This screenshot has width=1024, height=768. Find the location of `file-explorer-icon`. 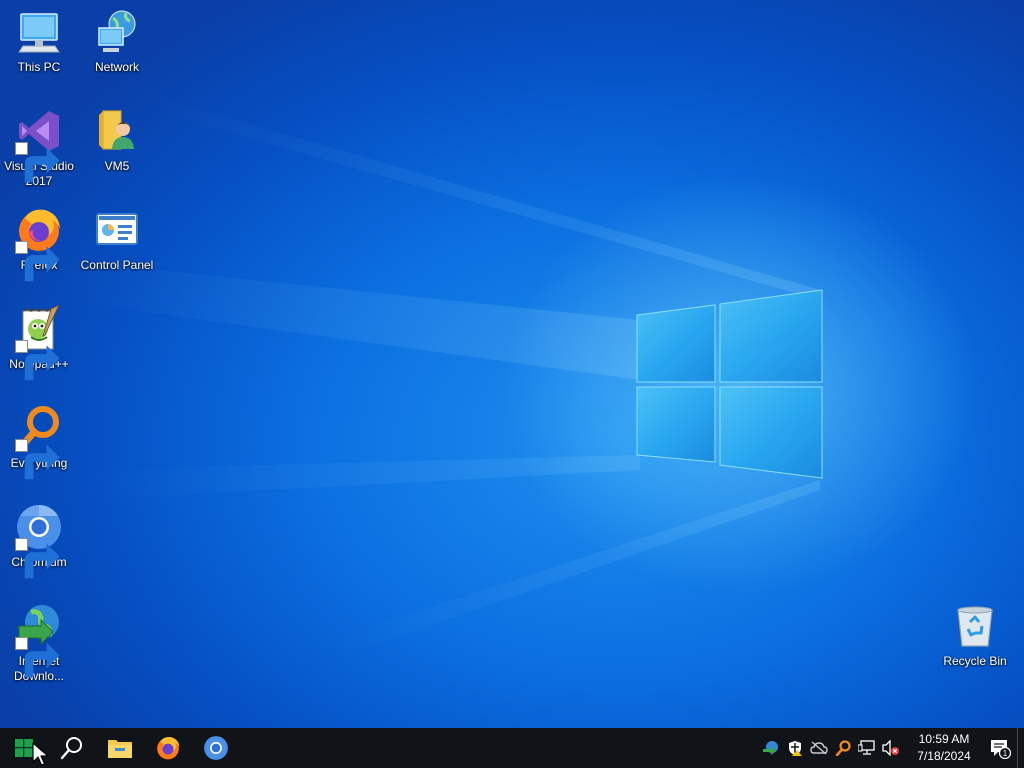

file-explorer-icon is located at coordinates (120, 749).